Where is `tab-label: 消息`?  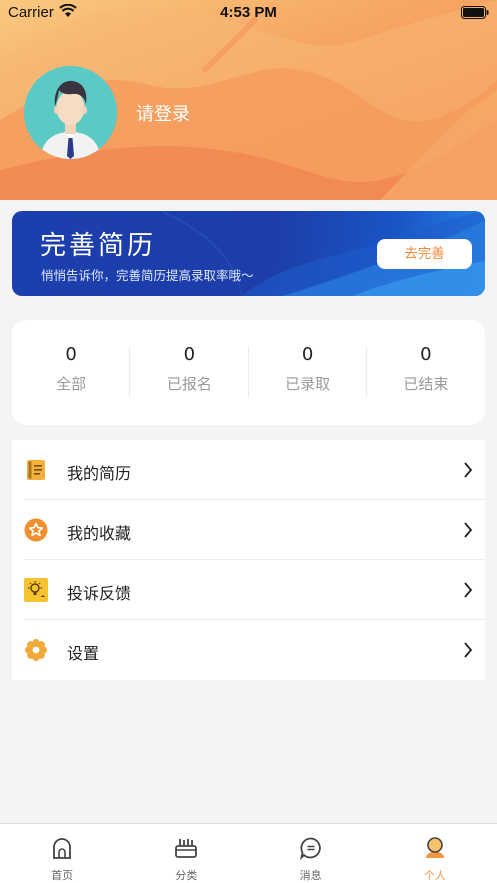
tab-label: 消息 is located at coordinates (310, 875).